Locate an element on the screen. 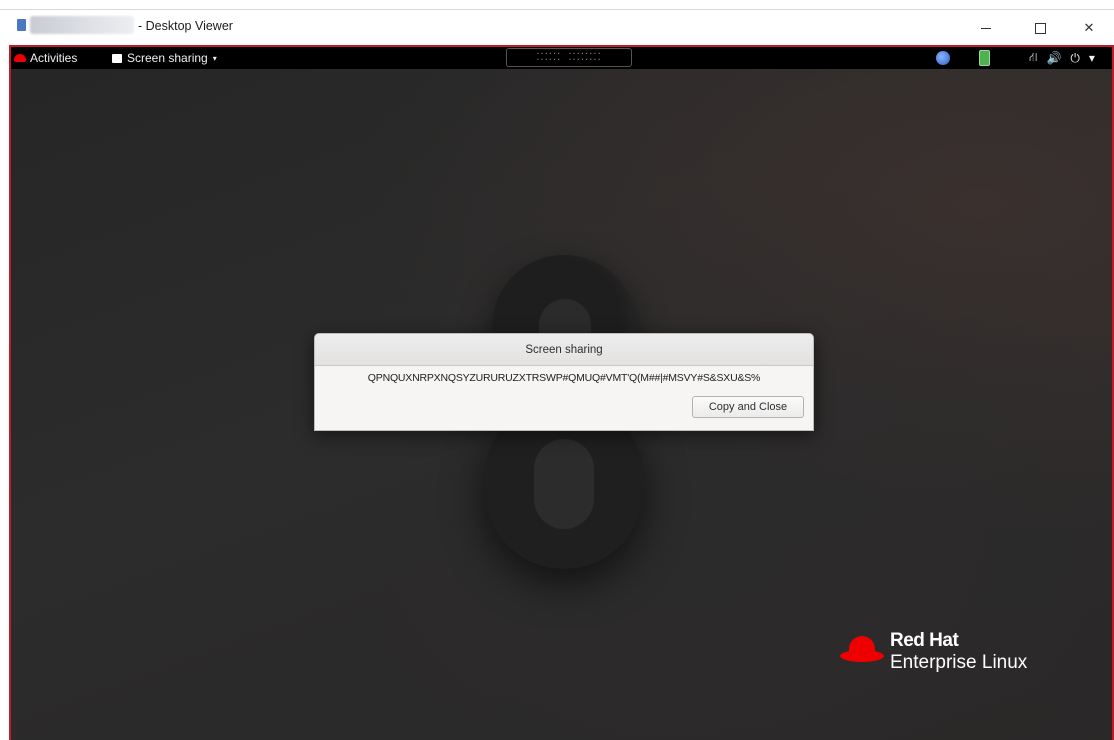 The image size is (1114, 740). power-icon: ⏻ is located at coordinates (1075, 57).